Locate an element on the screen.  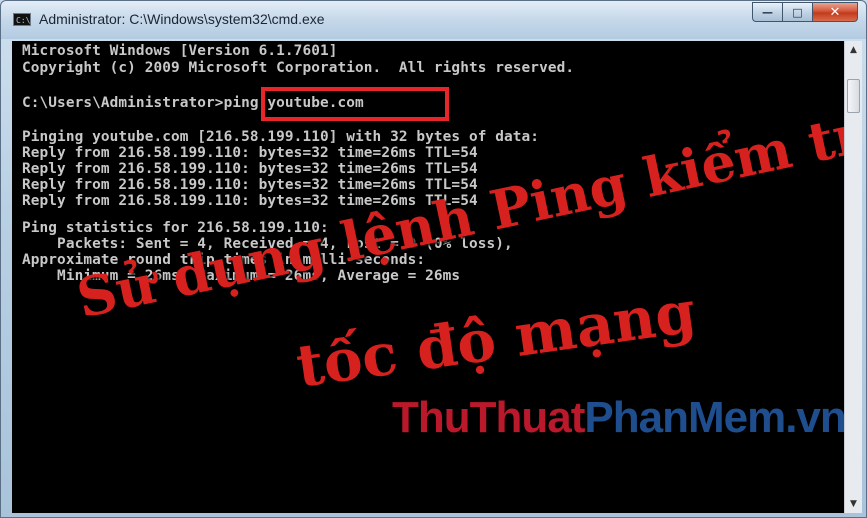
command-highlight-box is located at coordinates (355, 104).